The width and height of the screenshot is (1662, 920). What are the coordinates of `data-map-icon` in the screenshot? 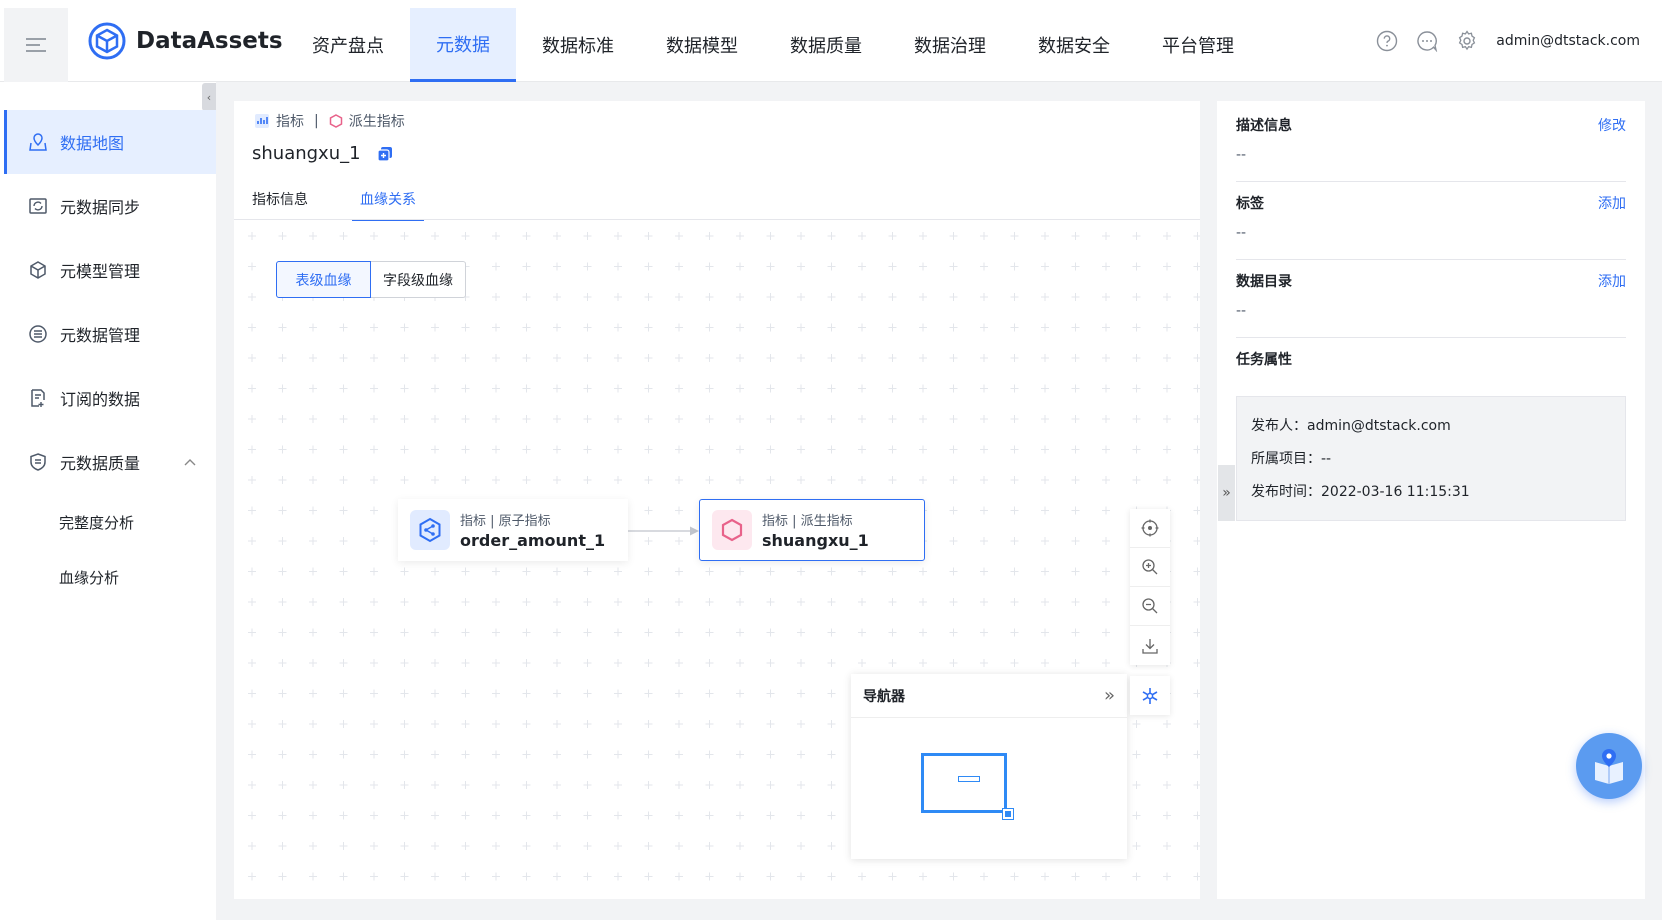 It's located at (38, 142).